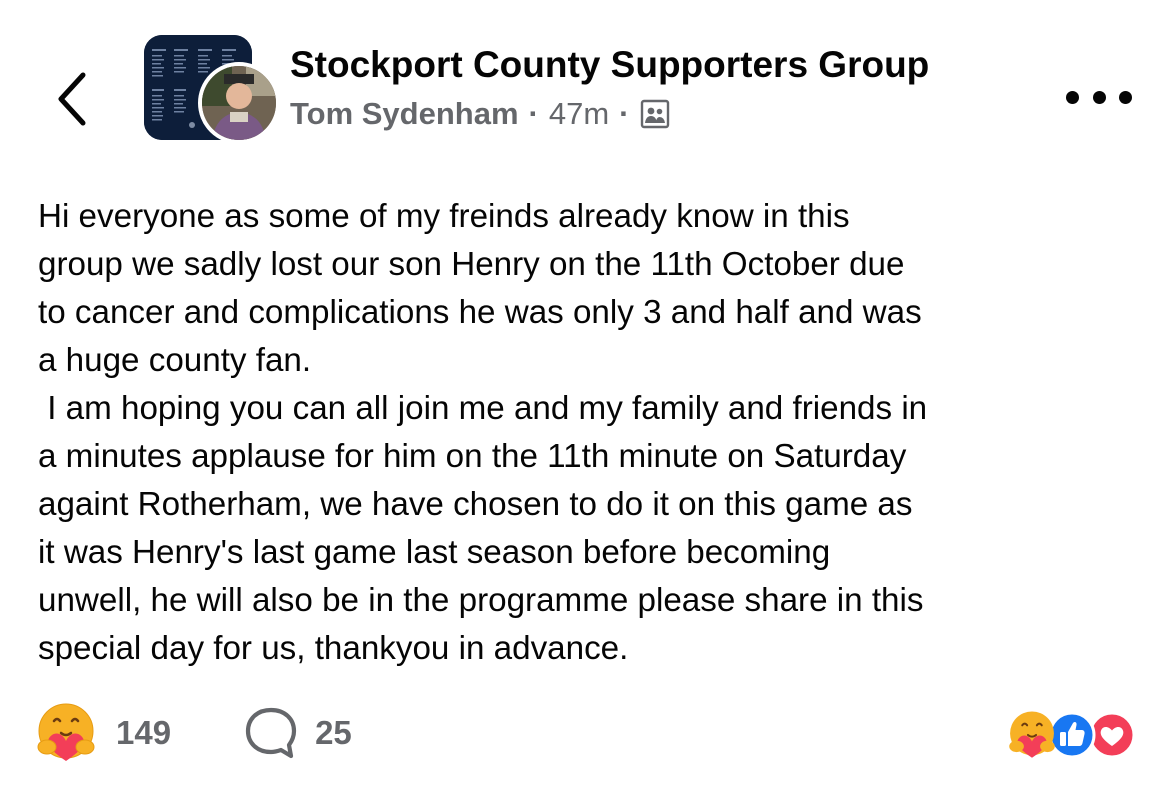 The width and height of the screenshot is (1170, 805). I want to click on comment-button: 25, so click(297, 733).